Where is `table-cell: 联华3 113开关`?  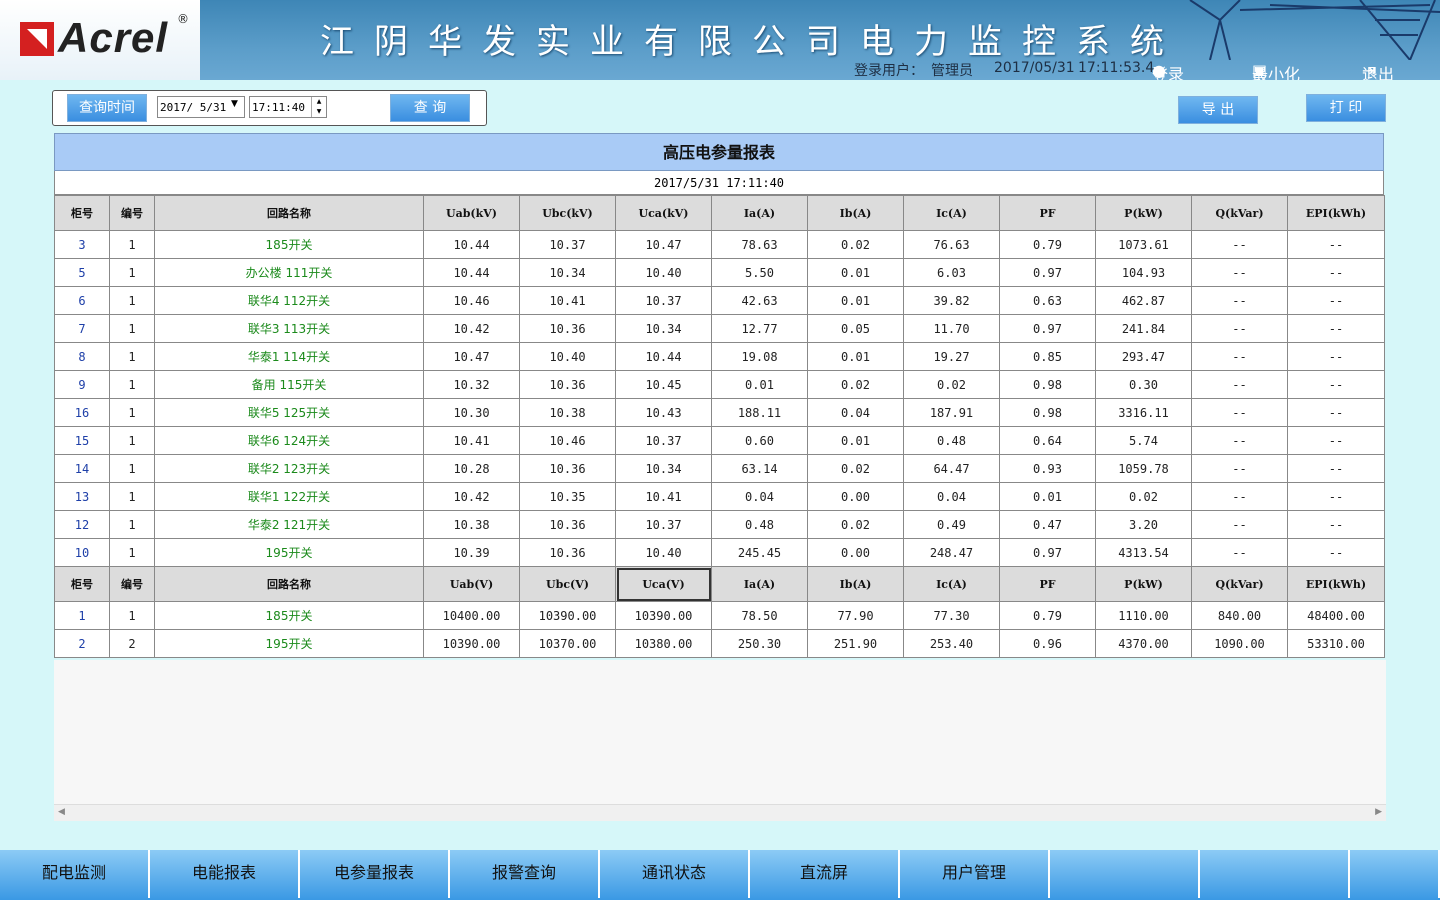
table-cell: 联华3 113开关 is located at coordinates (289, 328).